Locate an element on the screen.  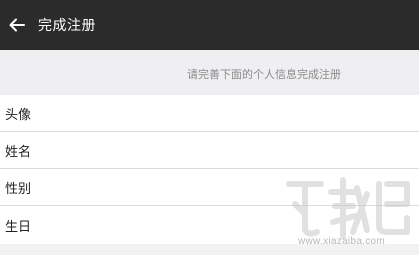
birthday-label: 生日 is located at coordinates (18, 227).